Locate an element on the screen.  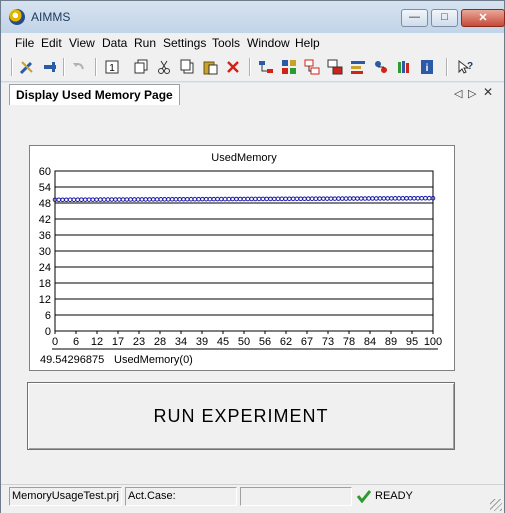
tab-close-icon: ✕ is located at coordinates (488, 92).